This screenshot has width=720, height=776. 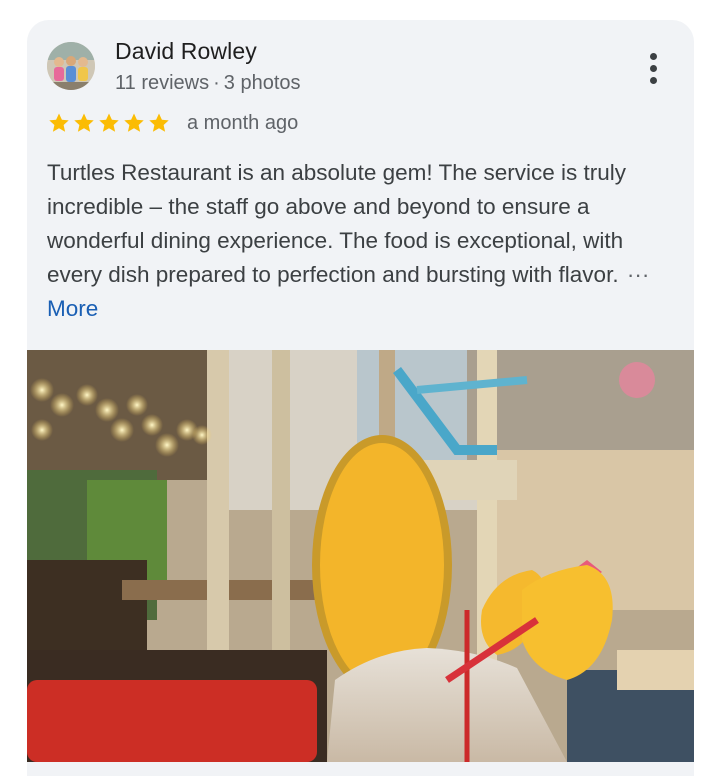 I want to click on author-name: David Rowley, so click(x=186, y=51).